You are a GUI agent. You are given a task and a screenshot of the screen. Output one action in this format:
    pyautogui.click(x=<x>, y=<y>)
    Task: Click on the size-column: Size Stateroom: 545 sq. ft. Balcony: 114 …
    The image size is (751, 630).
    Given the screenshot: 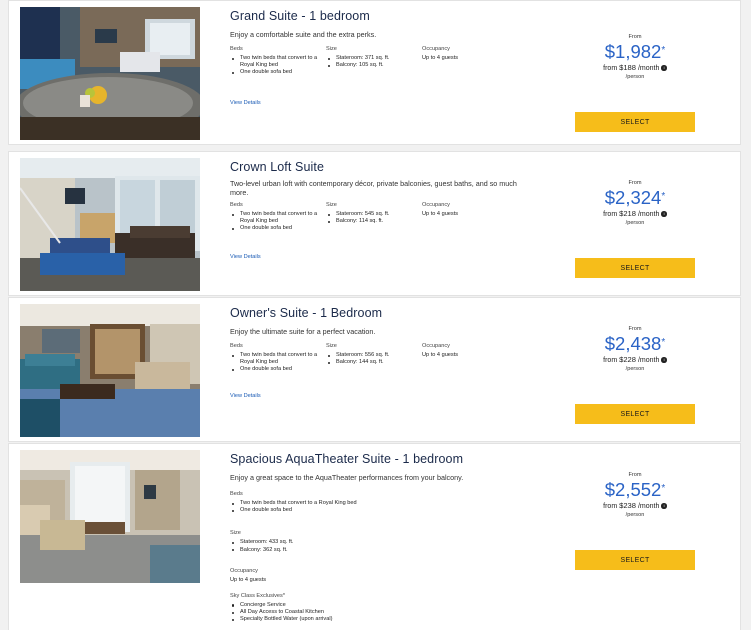 What is the action you would take?
    pyautogui.click(x=371, y=213)
    